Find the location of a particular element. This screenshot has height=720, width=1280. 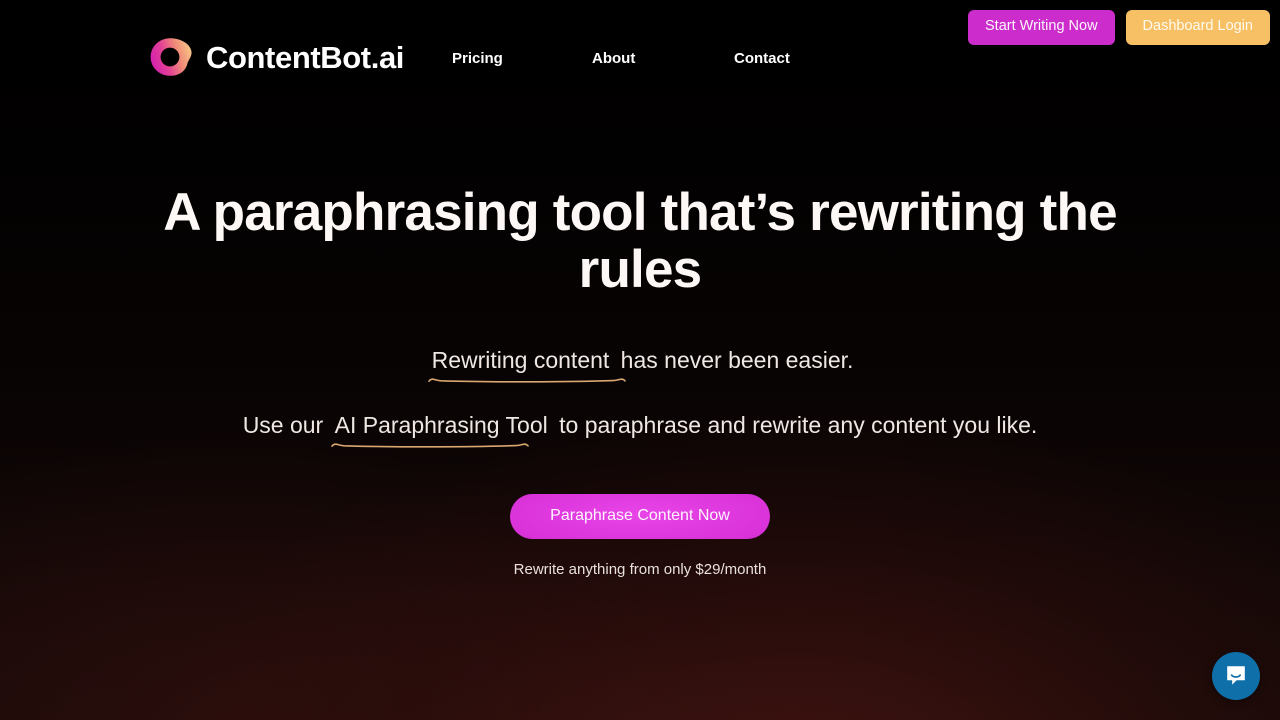

paraphrase-content-now-button: Paraphrase Content Now is located at coordinates (640, 517).